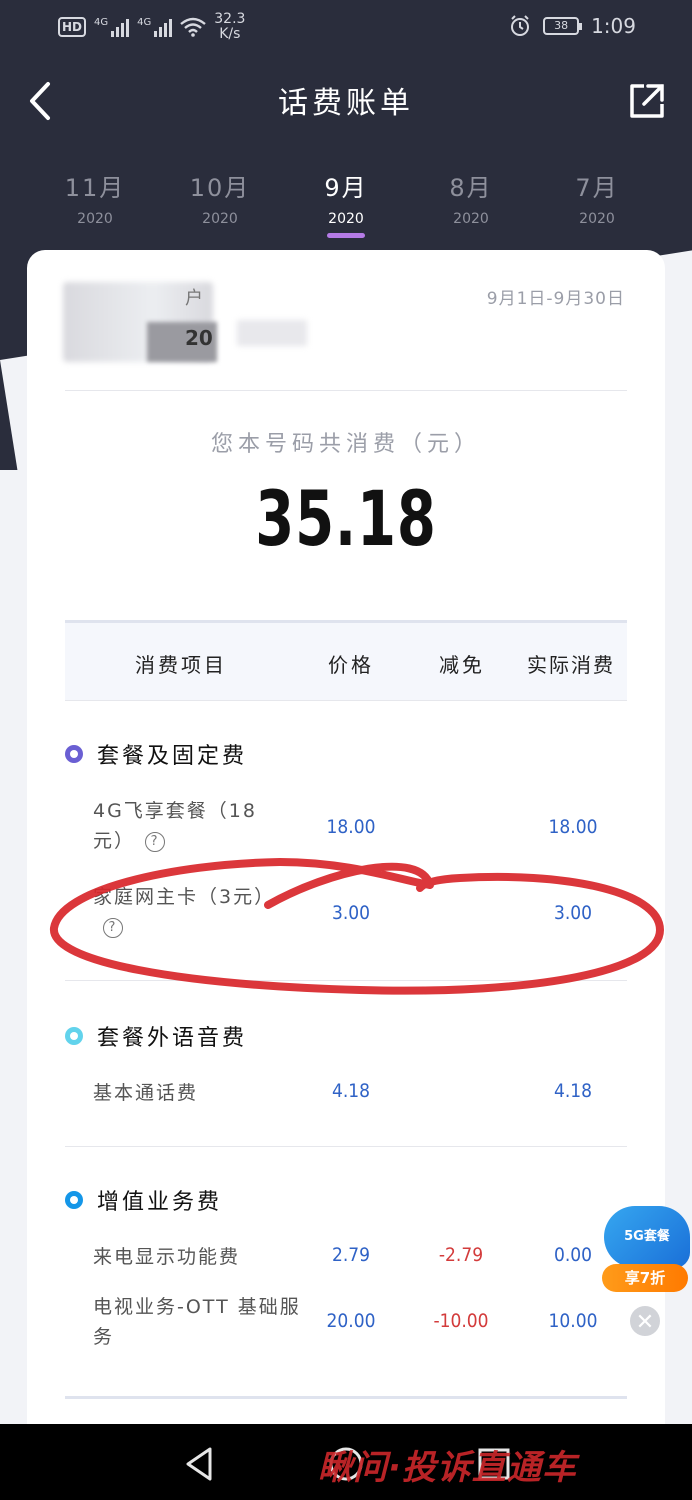 The height and width of the screenshot is (1500, 692). I want to click on account-fragment: 户, so click(194, 298).